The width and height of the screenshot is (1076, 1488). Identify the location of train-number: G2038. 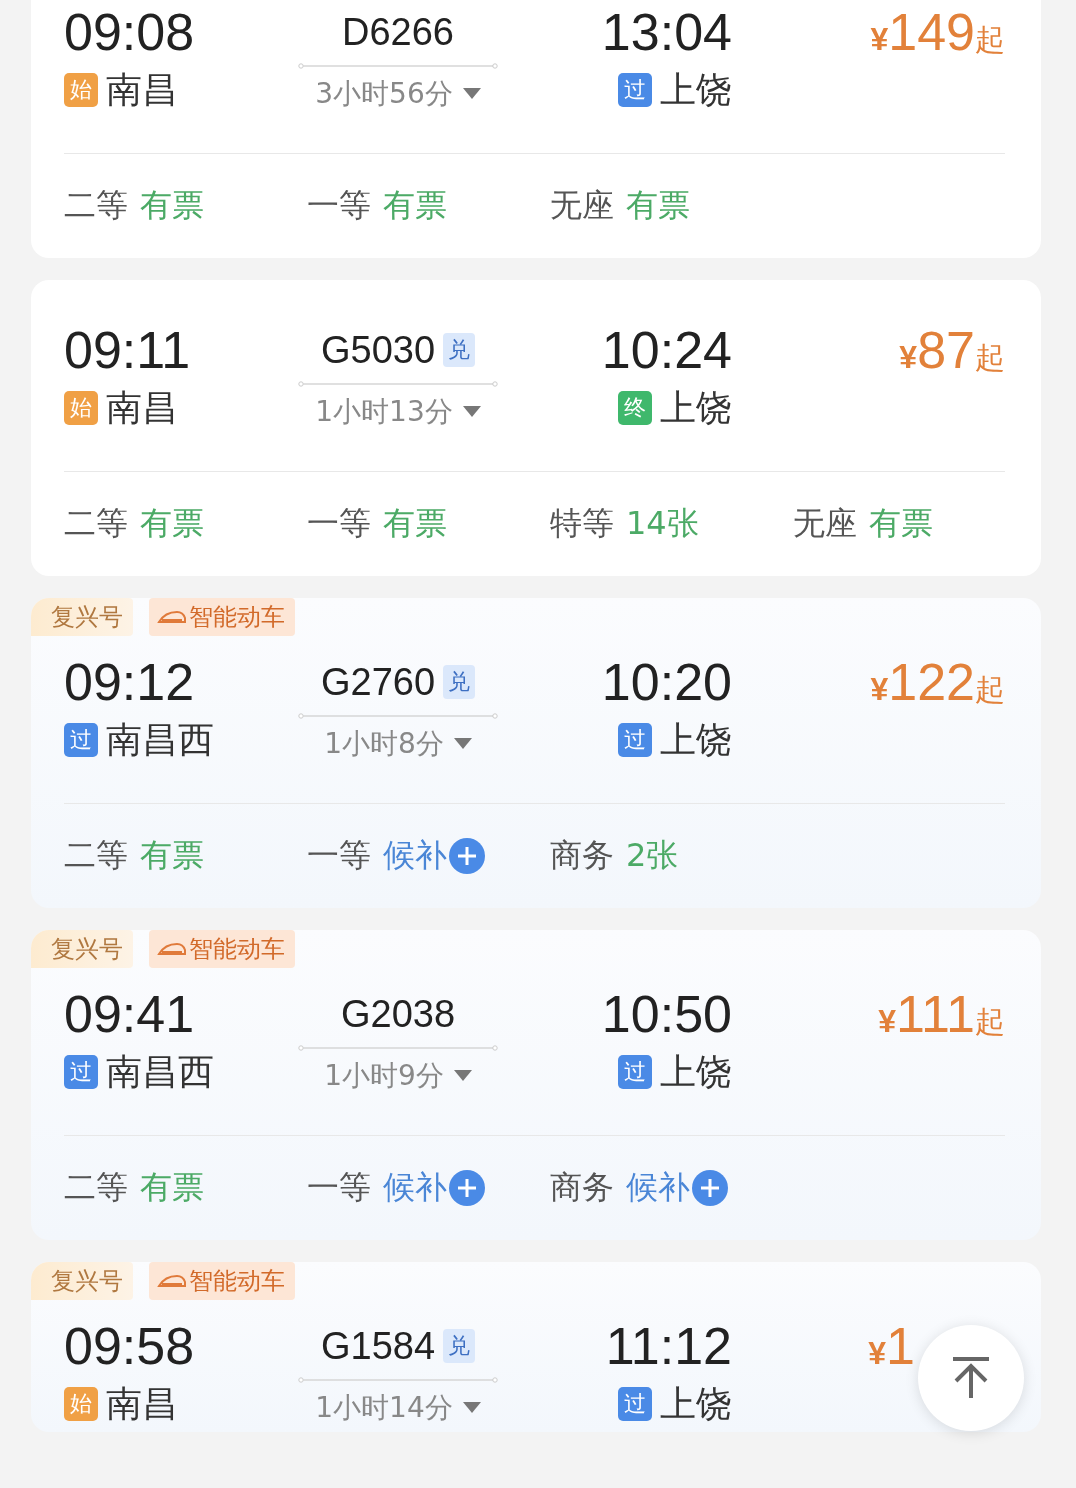
(398, 1014).